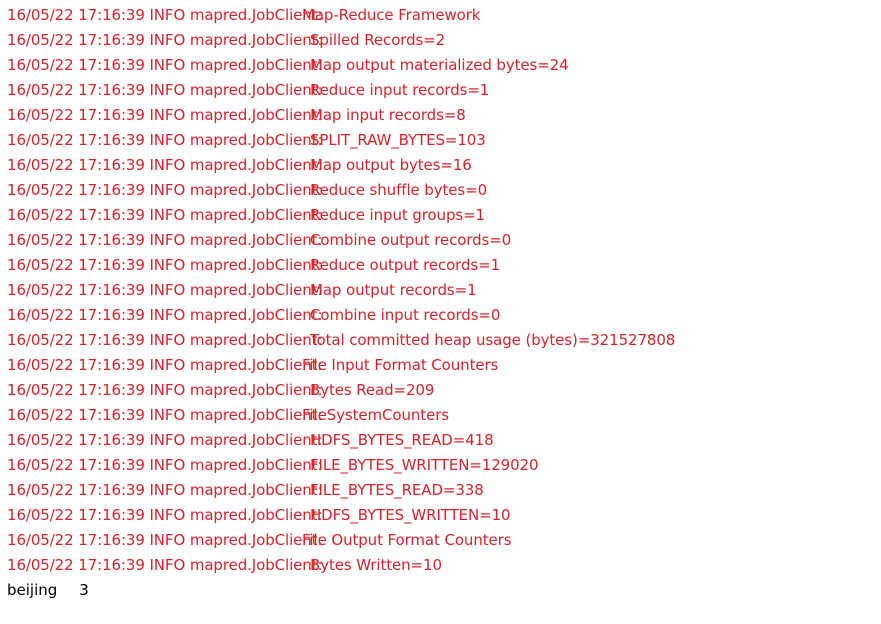 The width and height of the screenshot is (881, 624). What do you see at coordinates (32, 590) in the screenshot?
I see `output-key: beijing` at bounding box center [32, 590].